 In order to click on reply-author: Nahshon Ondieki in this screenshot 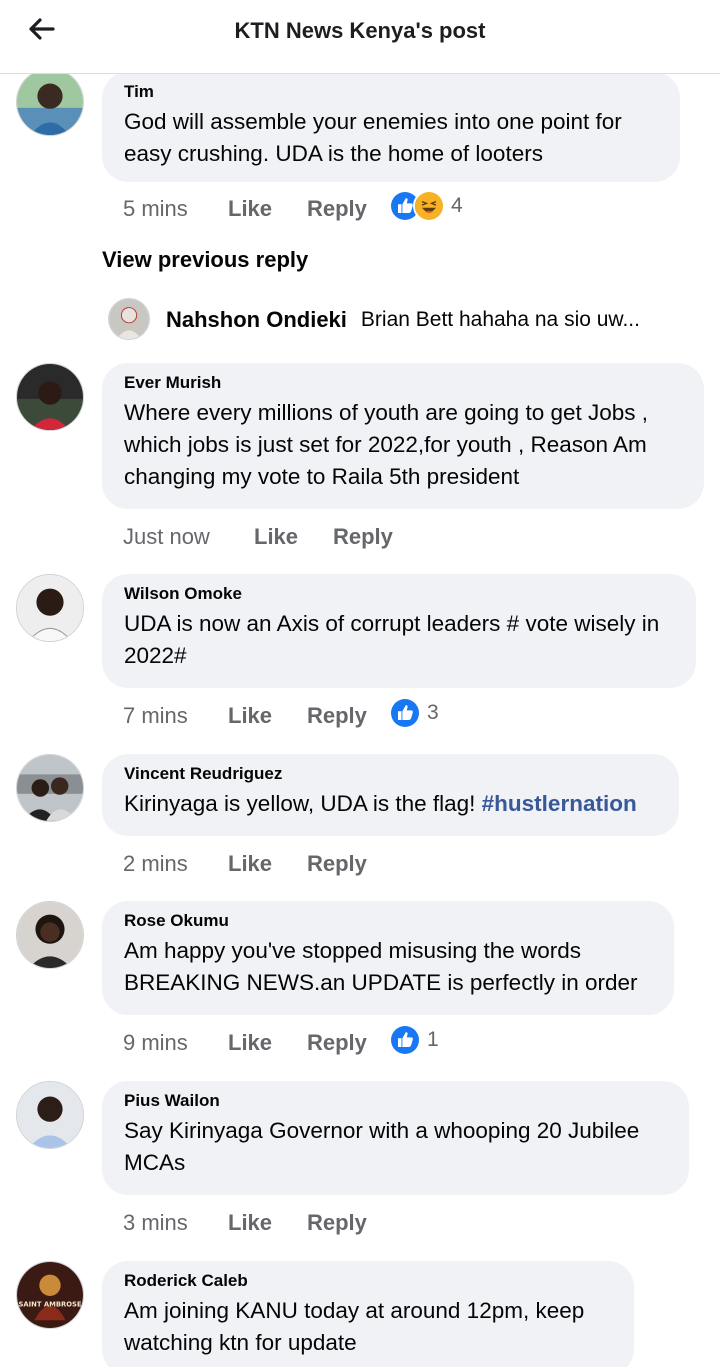, I will do `click(256, 320)`.